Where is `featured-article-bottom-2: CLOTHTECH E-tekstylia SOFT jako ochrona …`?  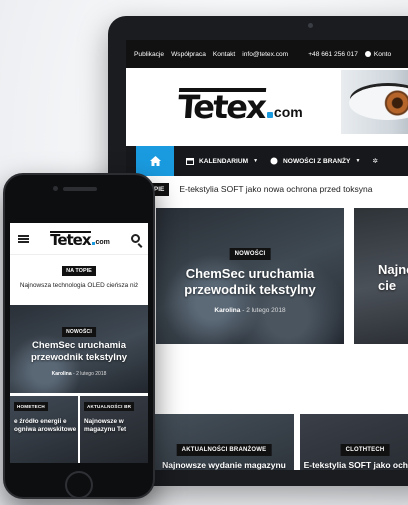
featured-article-bottom-2: CLOTHTECH E-tekstylia SOFT jako ochrona … is located at coordinates (354, 442).